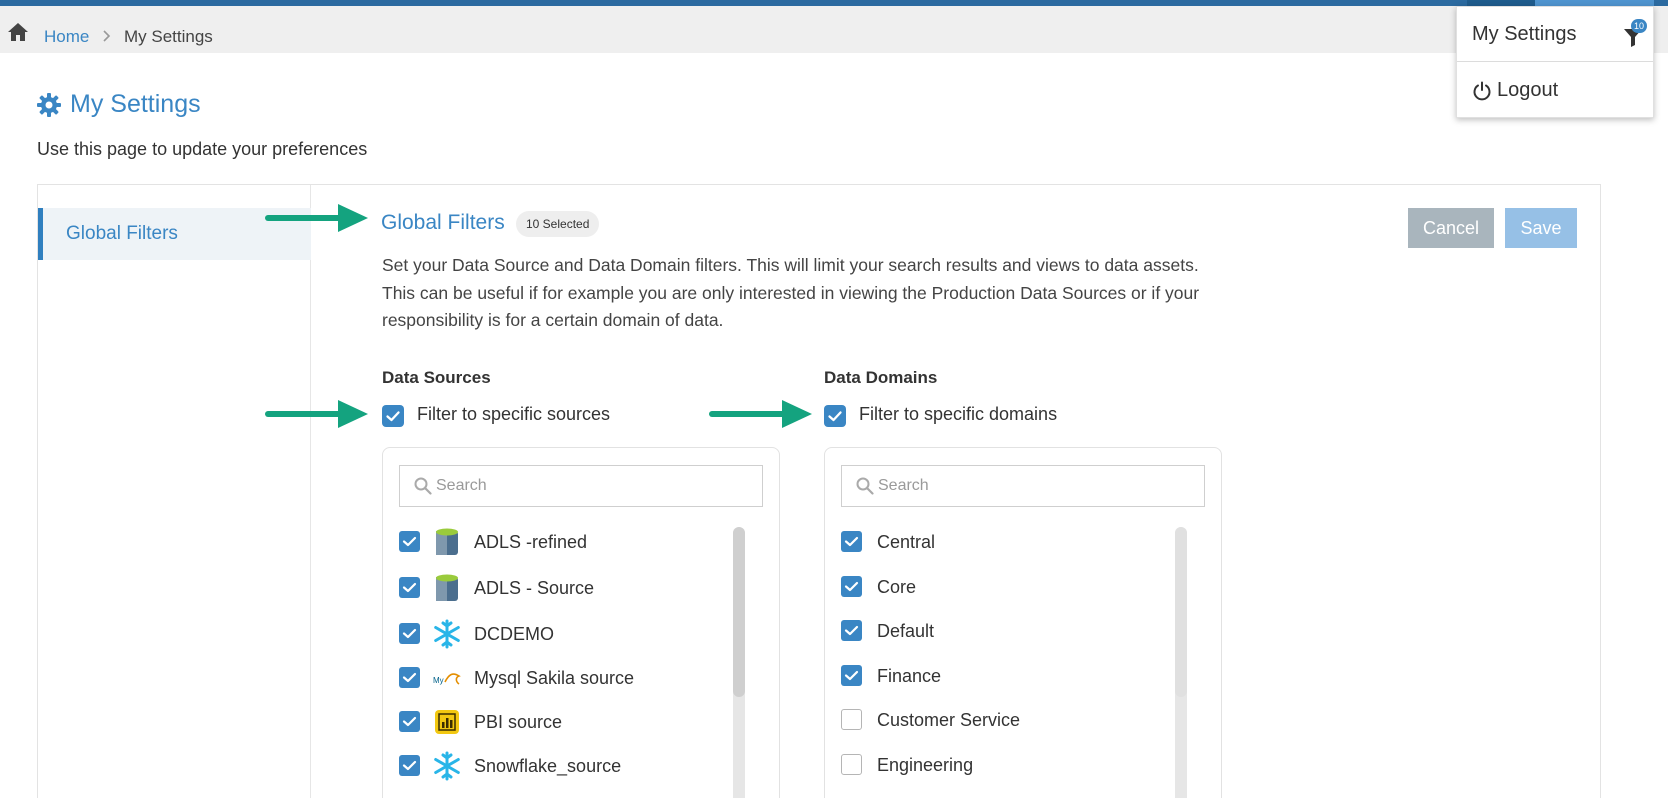  What do you see at coordinates (18, 32) in the screenshot?
I see `home-icon` at bounding box center [18, 32].